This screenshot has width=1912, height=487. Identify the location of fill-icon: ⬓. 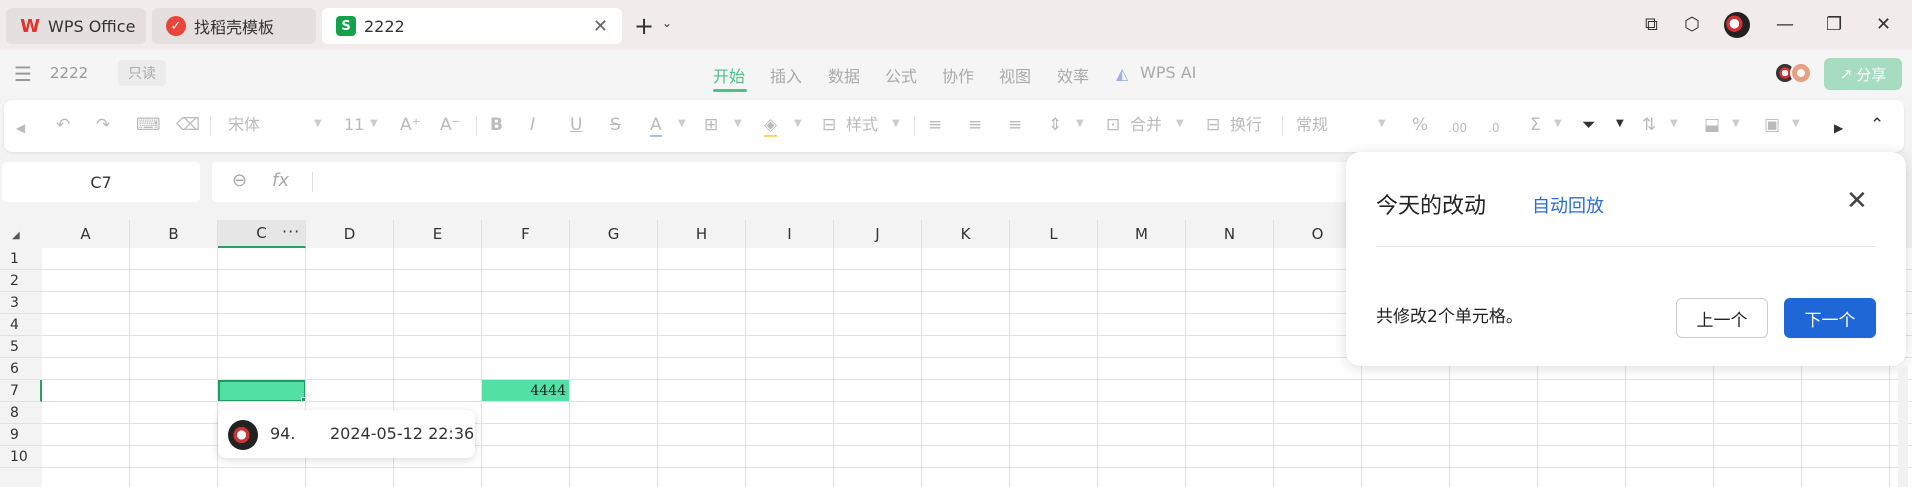
(1712, 125).